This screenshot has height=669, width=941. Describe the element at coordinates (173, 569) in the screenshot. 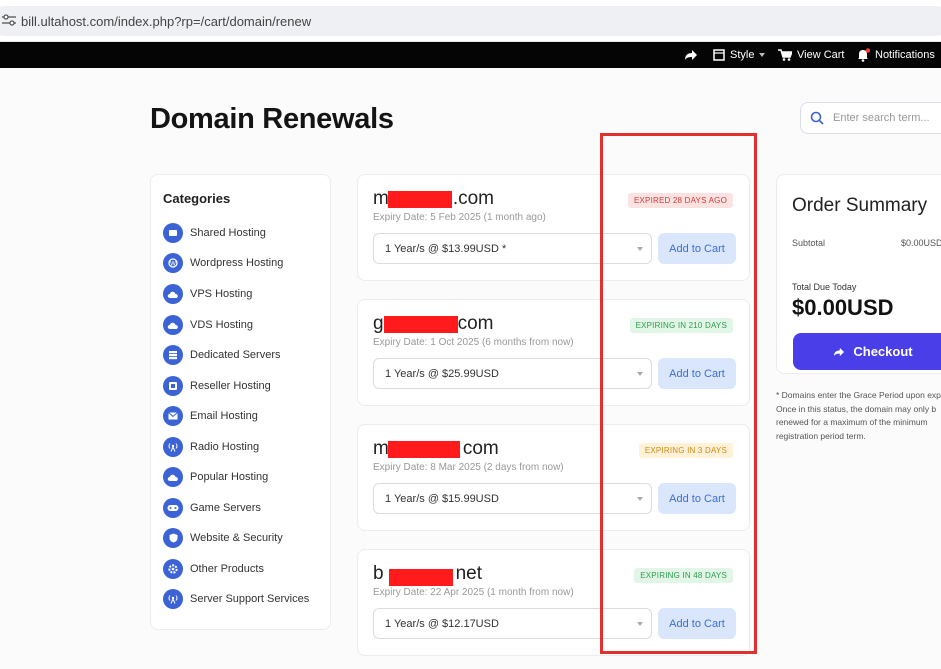

I see `gear-icon` at that location.